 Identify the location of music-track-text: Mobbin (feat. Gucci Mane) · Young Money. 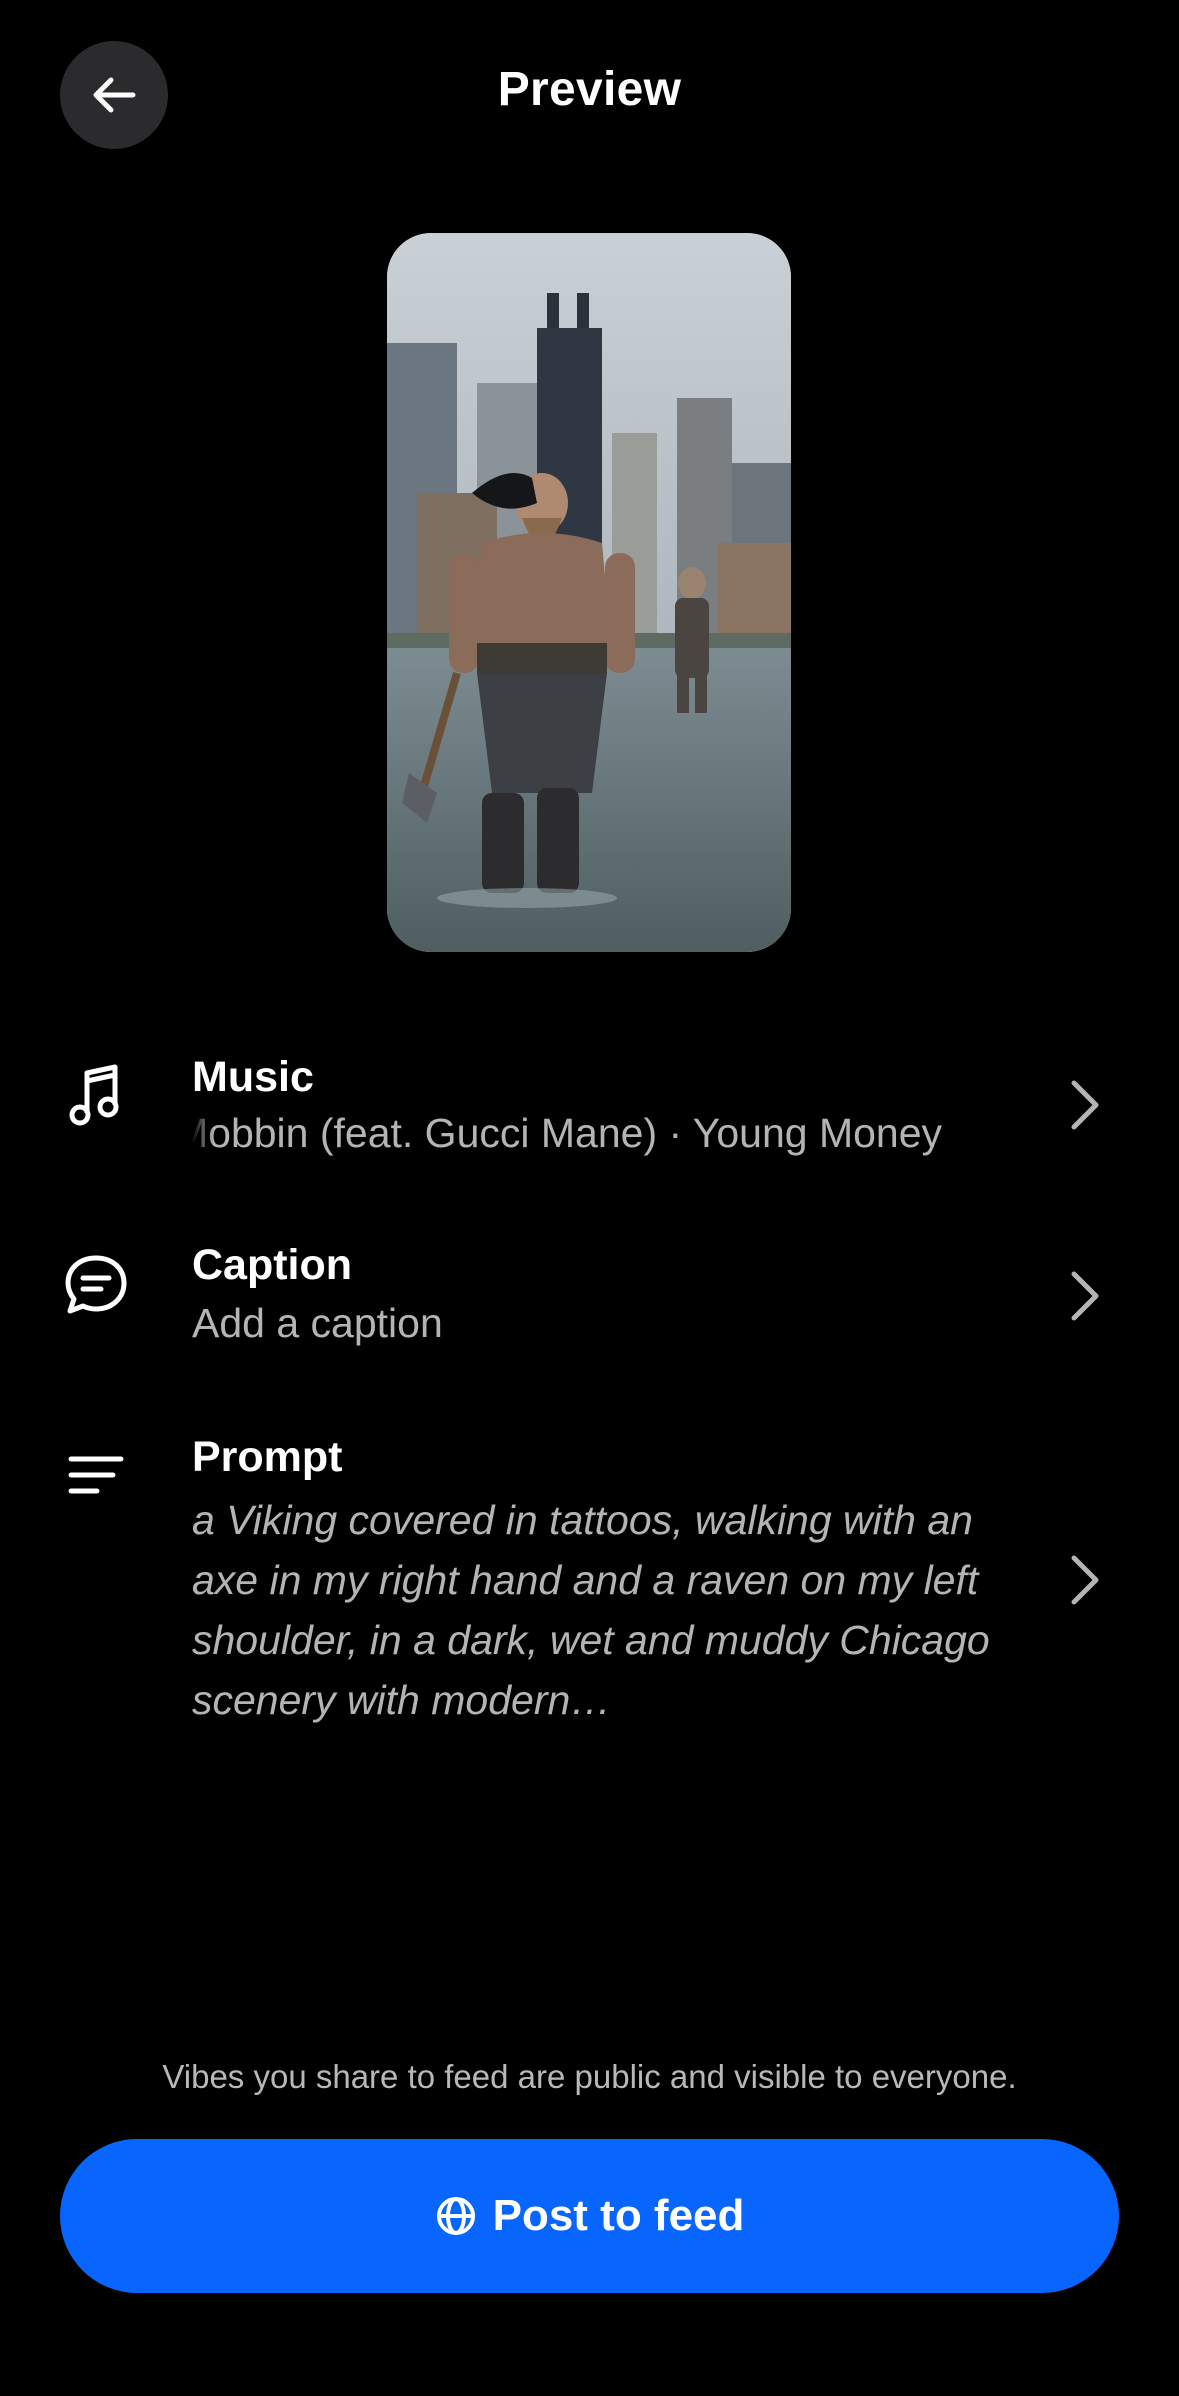
(567, 1133).